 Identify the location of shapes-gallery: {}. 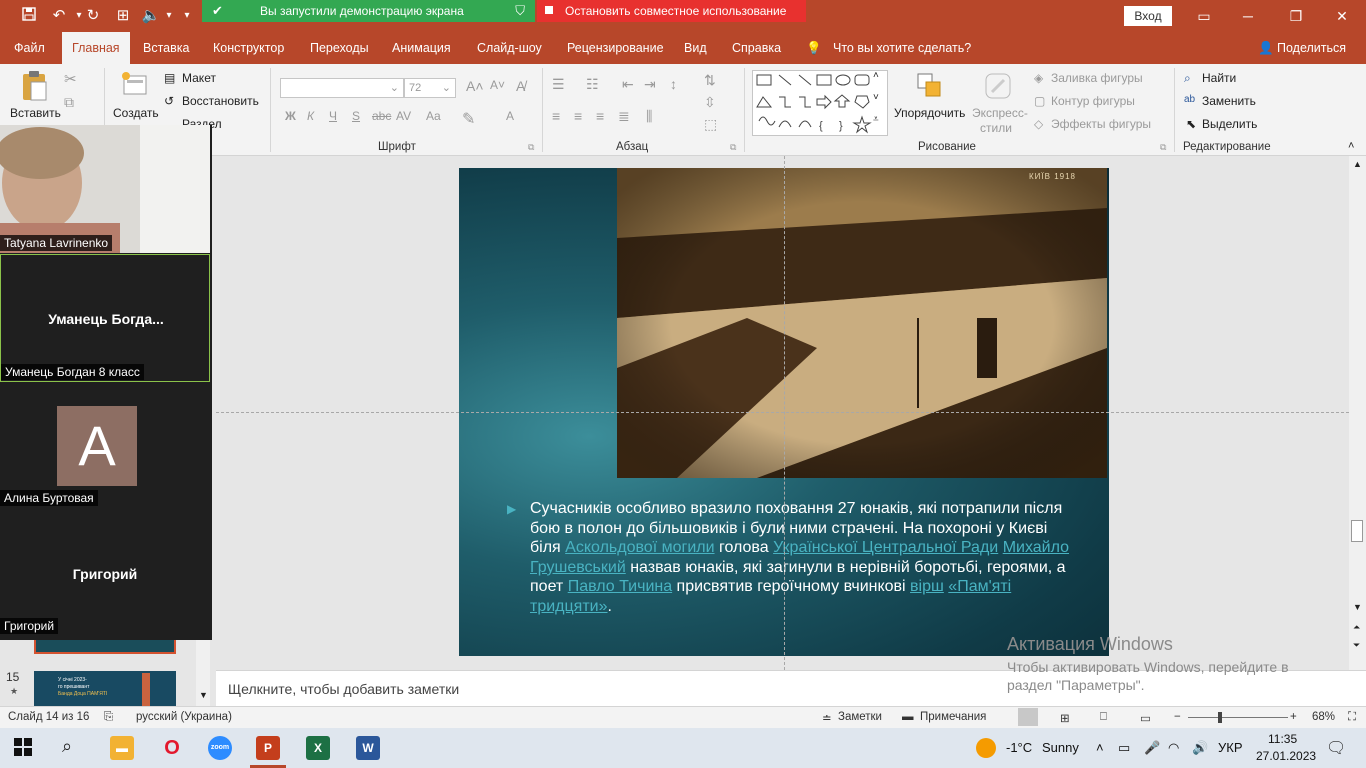
(820, 103).